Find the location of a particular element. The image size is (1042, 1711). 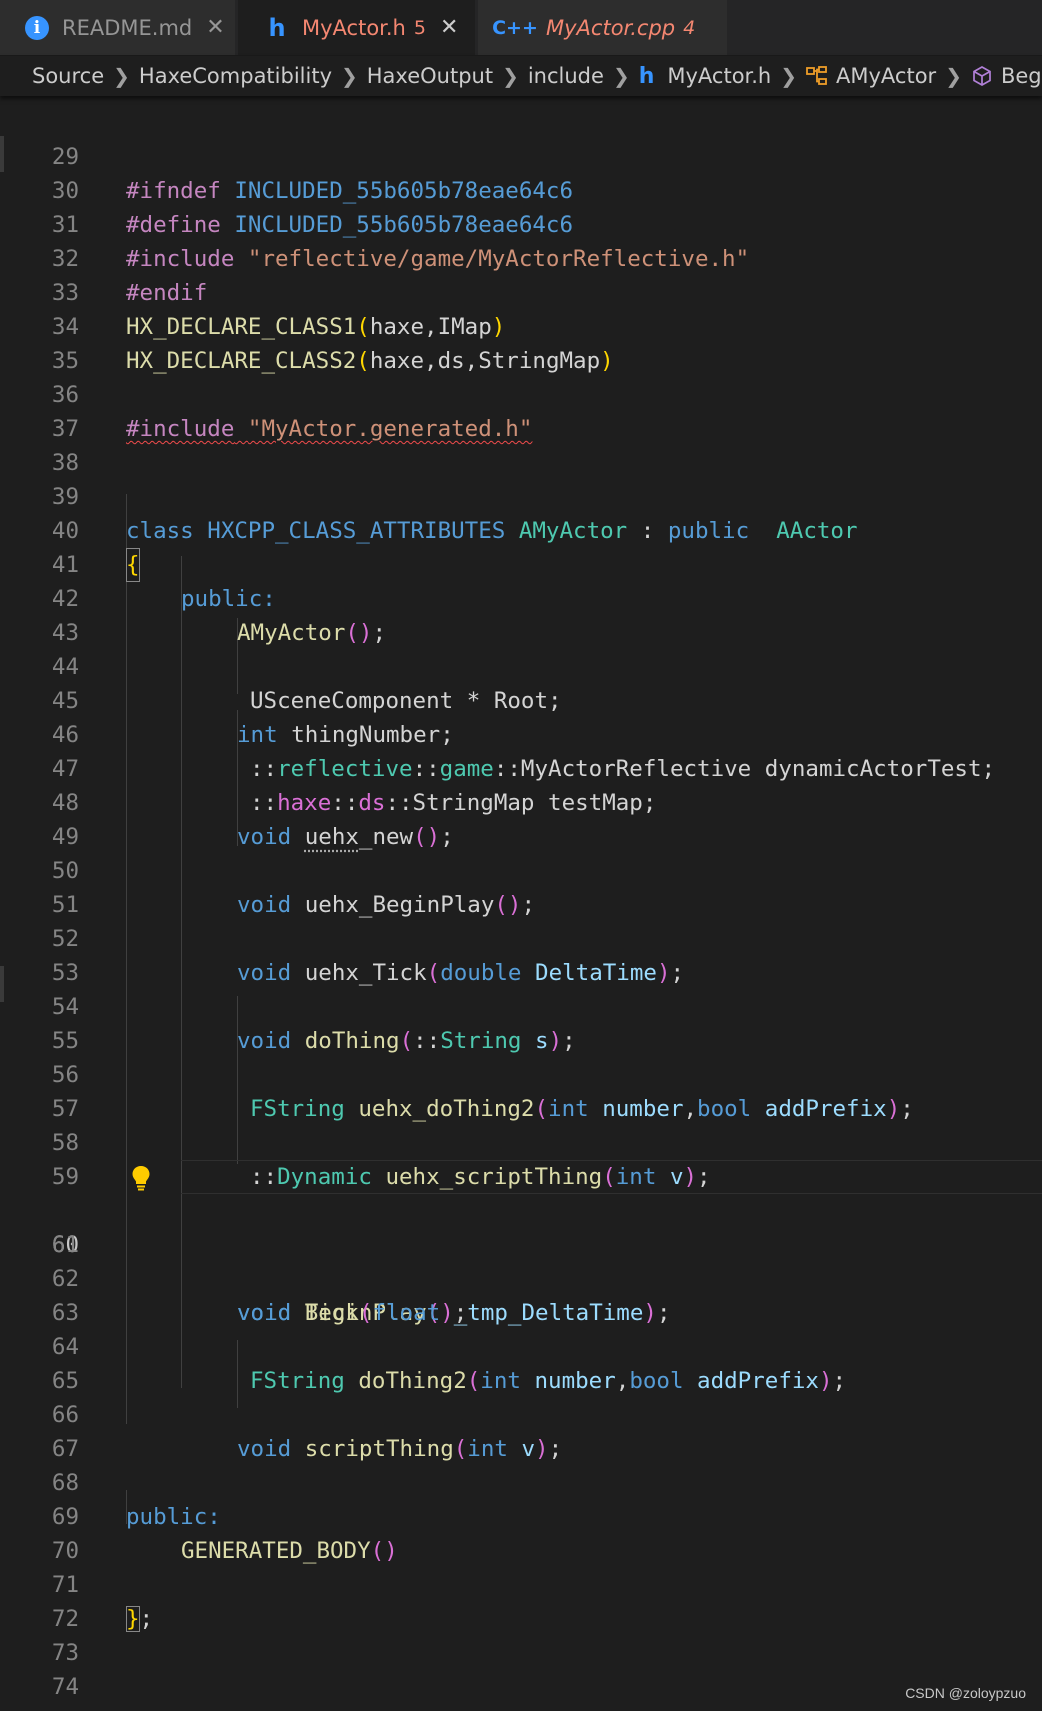

tab-myactor-cpp: C++ MyActor.cpp 4 is located at coordinates (603, 27).